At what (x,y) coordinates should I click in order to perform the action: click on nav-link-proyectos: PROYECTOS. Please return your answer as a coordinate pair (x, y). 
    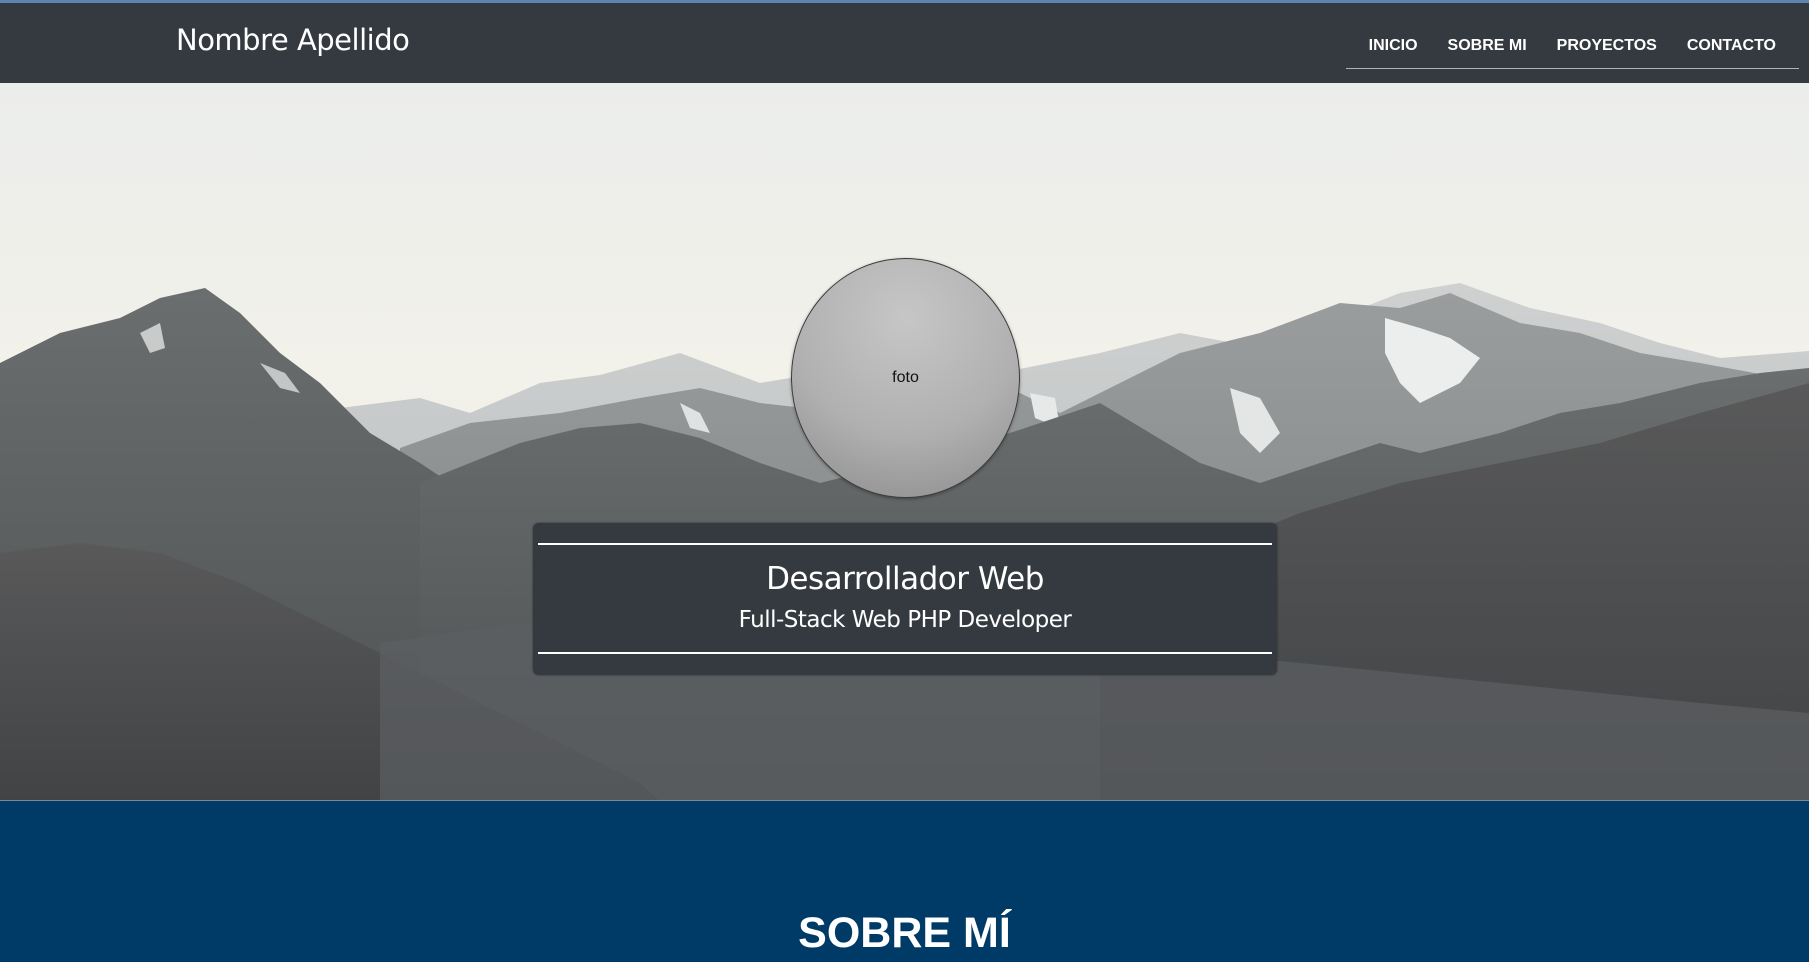
    Looking at the image, I should click on (1607, 46).